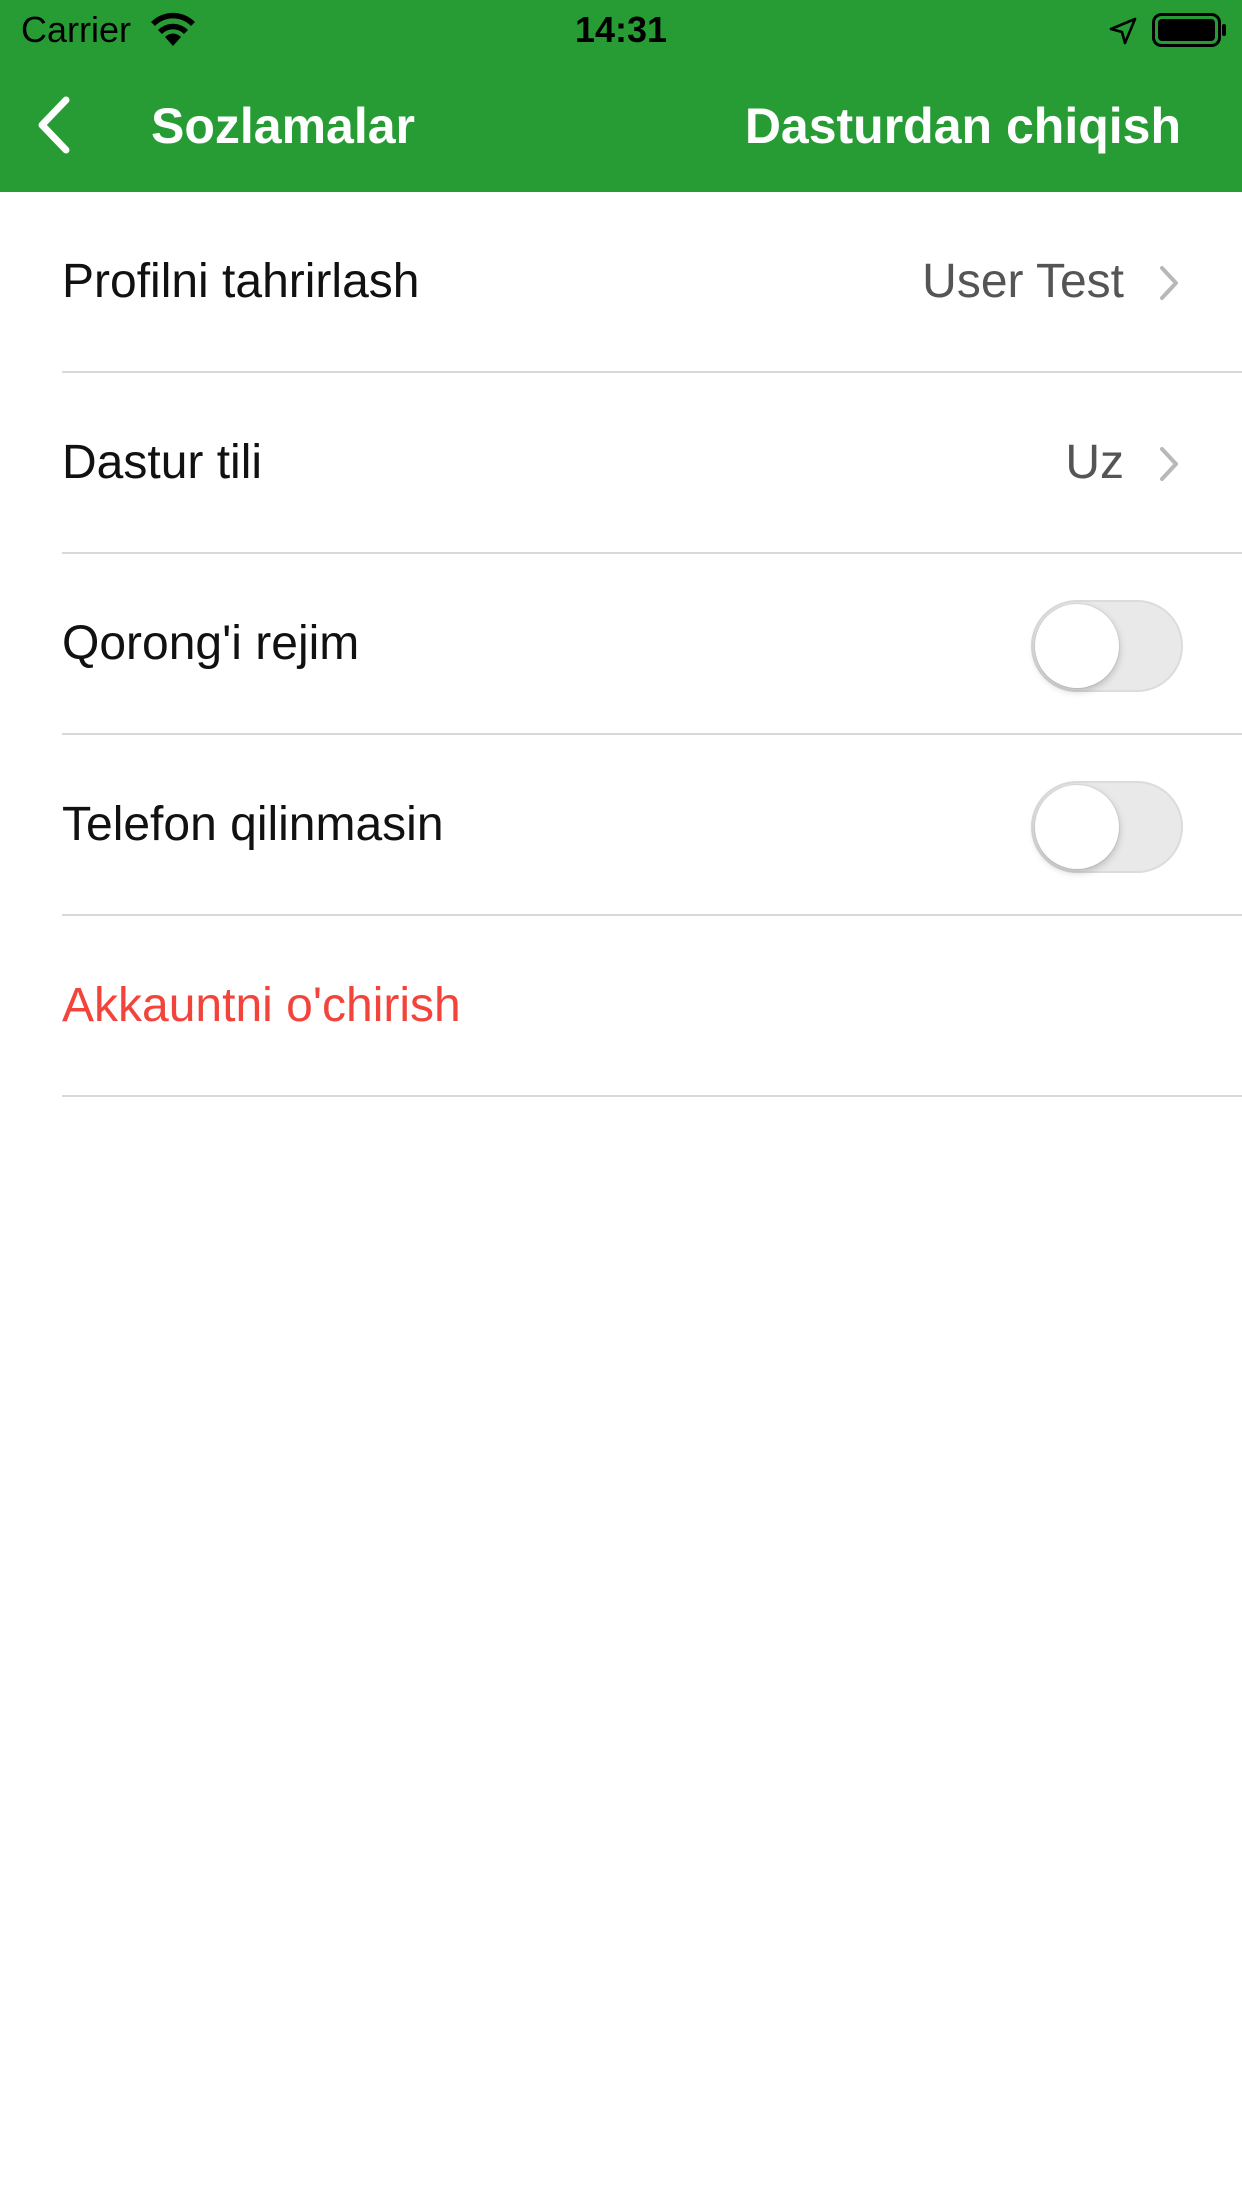 This screenshot has height=2208, width=1242. What do you see at coordinates (162, 462) in the screenshot?
I see `app-language-label: Dastur tili` at bounding box center [162, 462].